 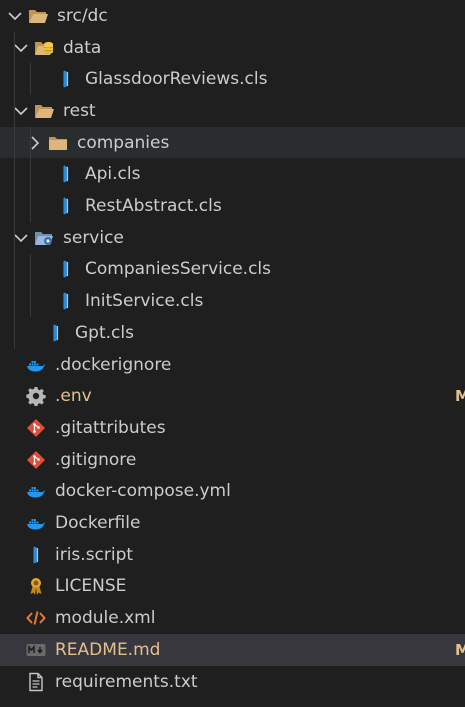 What do you see at coordinates (232, 460) in the screenshot?
I see `file-item-gitignore: .gitignore` at bounding box center [232, 460].